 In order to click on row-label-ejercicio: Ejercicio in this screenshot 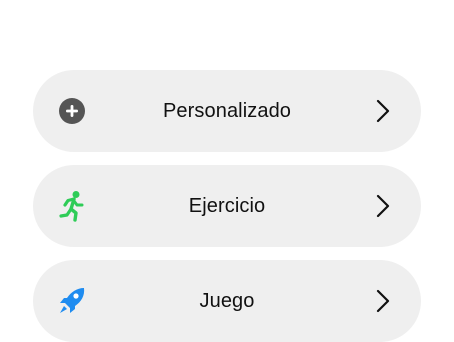, I will do `click(227, 205)`.